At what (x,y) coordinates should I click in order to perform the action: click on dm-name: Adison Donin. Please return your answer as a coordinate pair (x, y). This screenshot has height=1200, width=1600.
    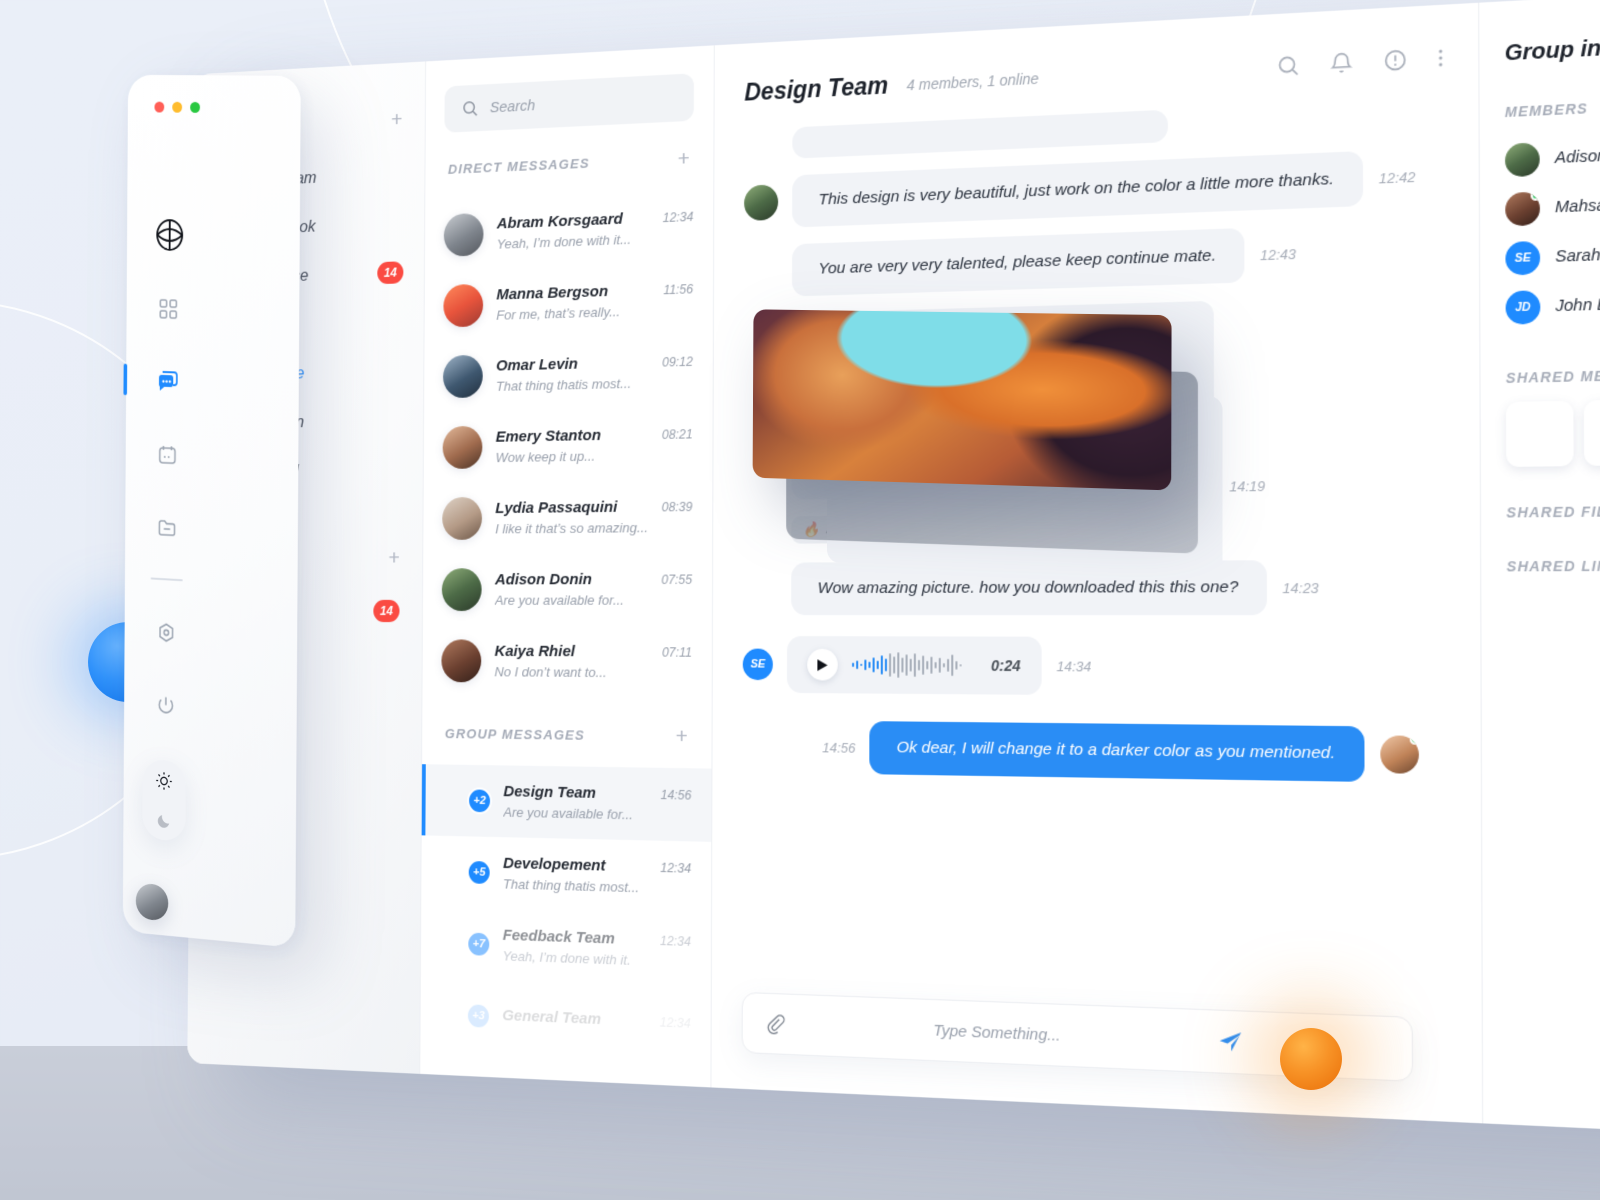
    Looking at the image, I should click on (543, 579).